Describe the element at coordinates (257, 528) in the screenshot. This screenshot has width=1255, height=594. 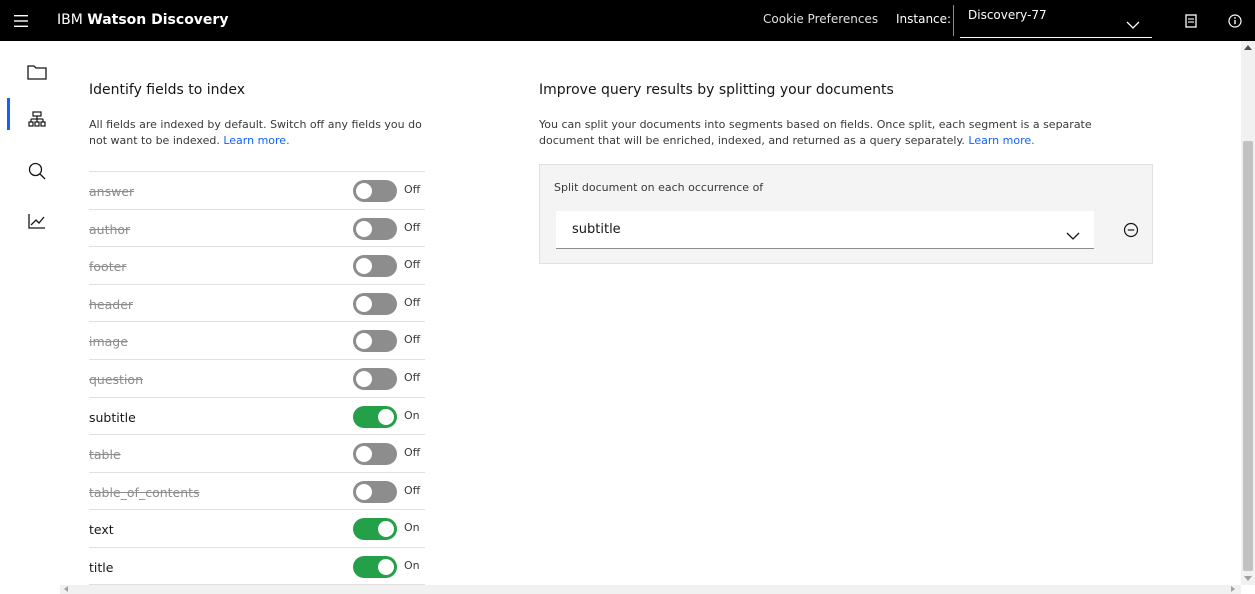
I see `field-row-text: text On` at that location.